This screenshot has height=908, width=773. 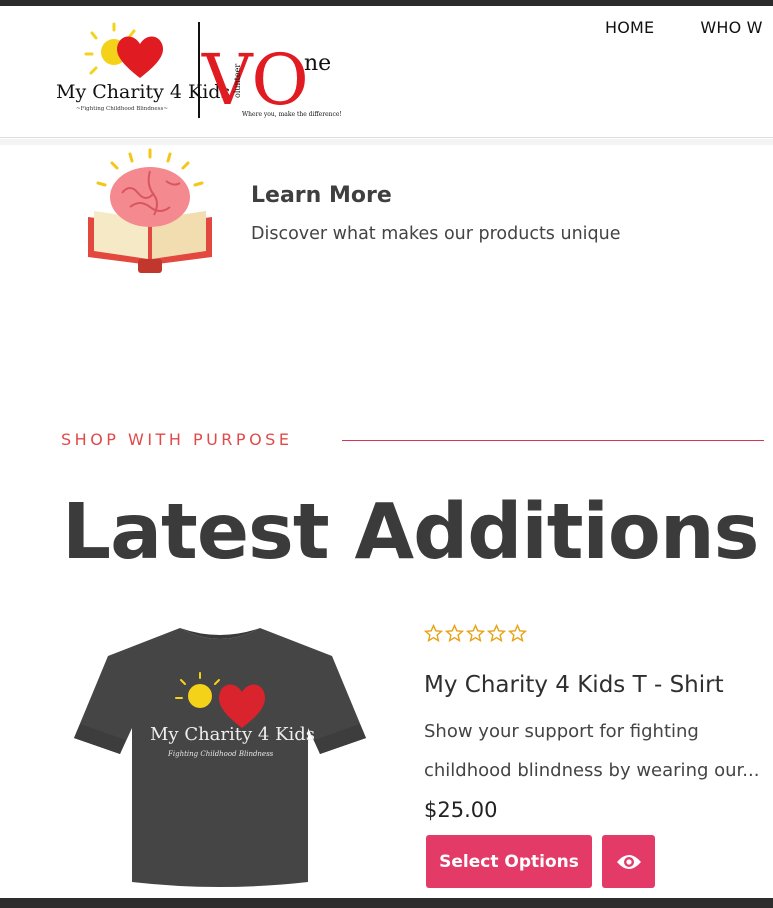 What do you see at coordinates (317, 63) in the screenshot?
I see `logo-vo-superscript: ne` at bounding box center [317, 63].